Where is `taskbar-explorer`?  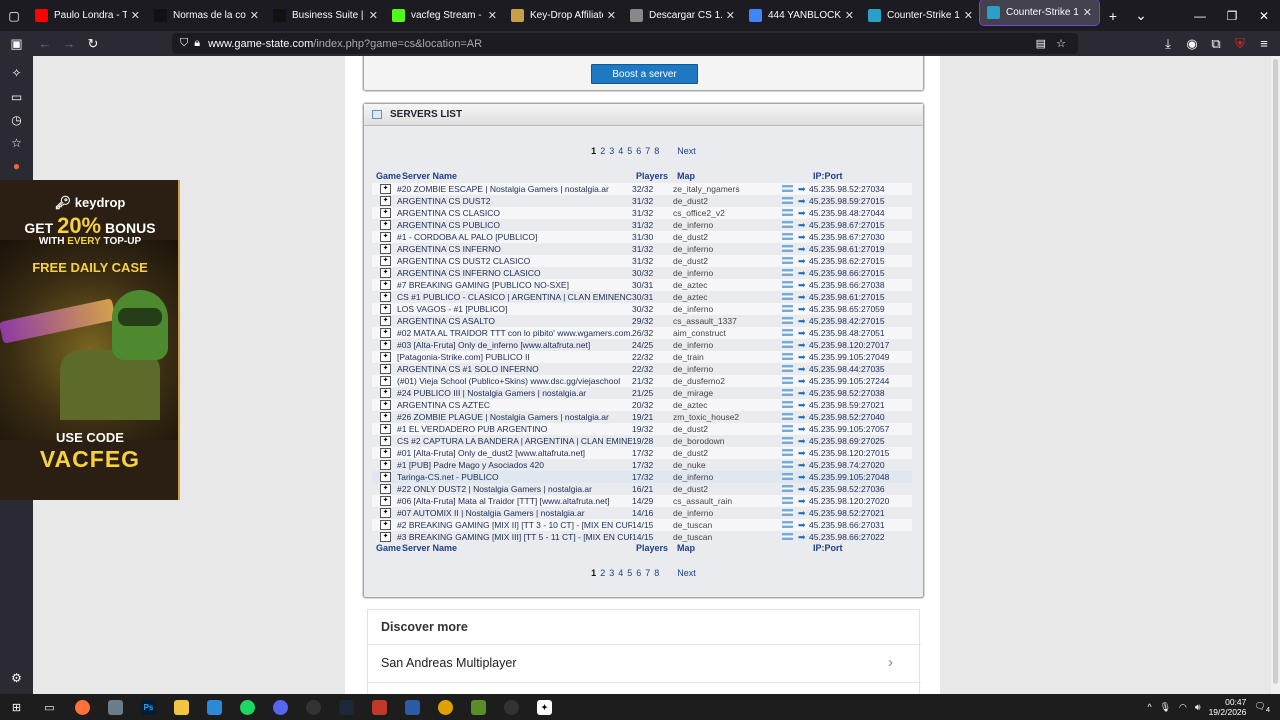
taskbar-explorer is located at coordinates (181, 707).